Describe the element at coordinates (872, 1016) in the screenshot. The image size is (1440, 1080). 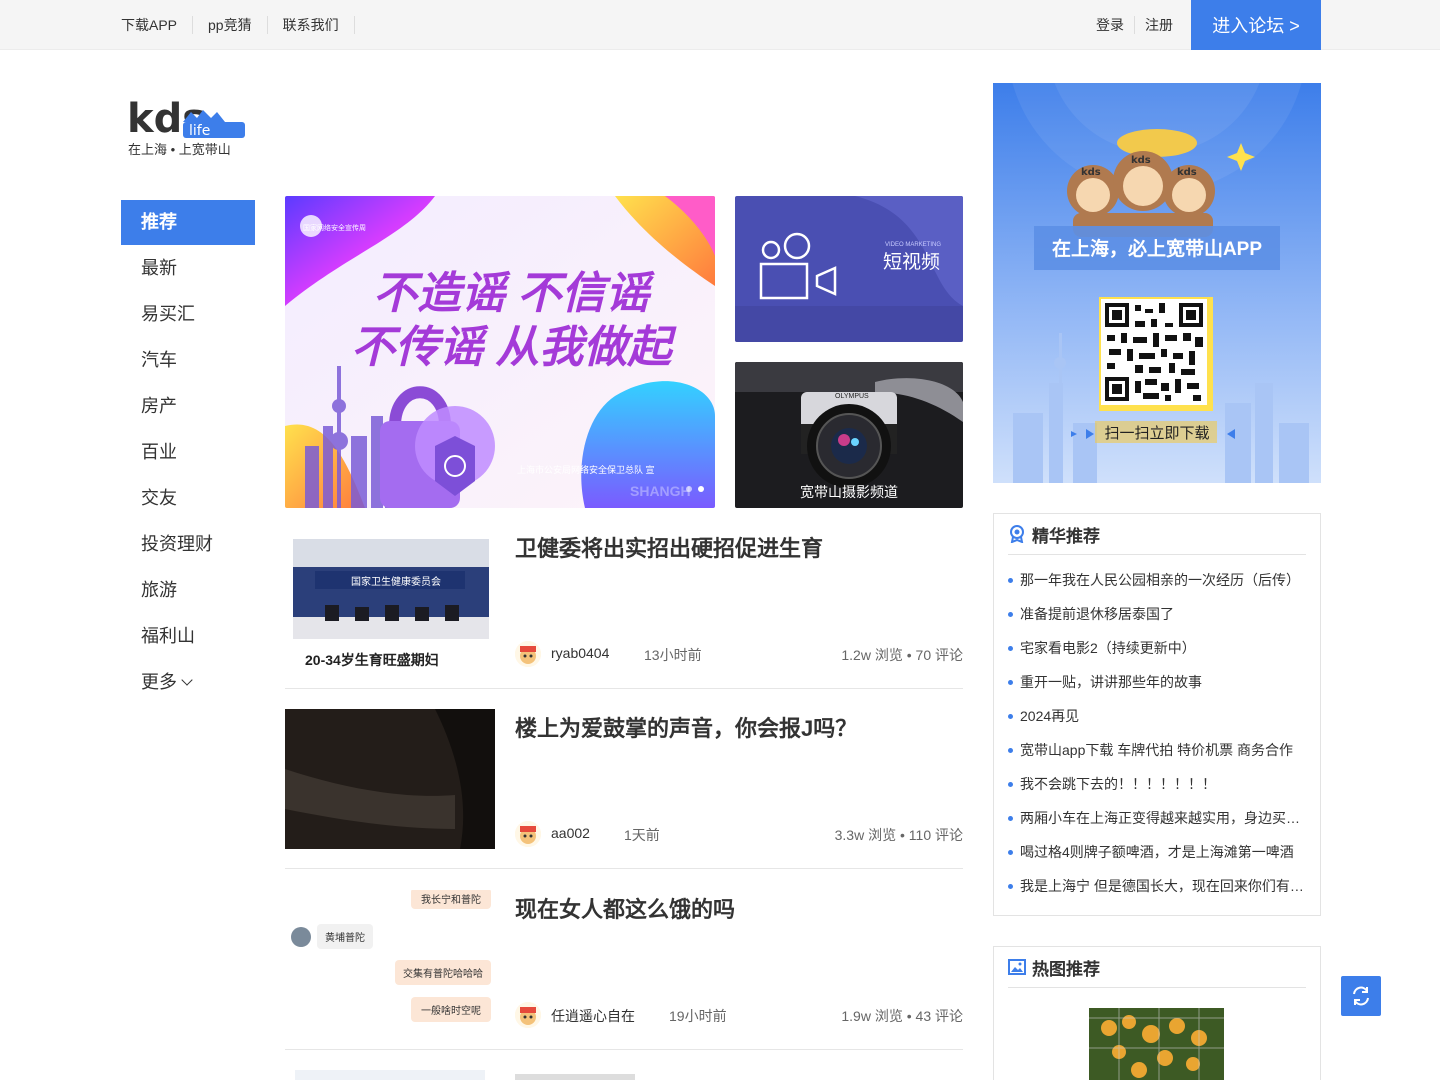
I see `view-count: 1.9w 浏览` at that location.